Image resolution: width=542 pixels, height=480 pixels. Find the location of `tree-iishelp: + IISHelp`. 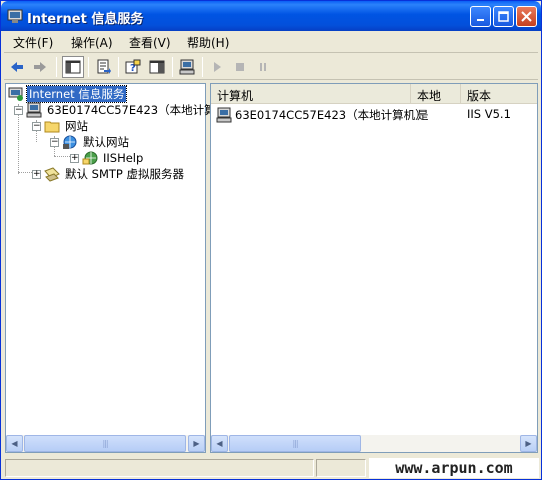

tree-iishelp: + IISHelp is located at coordinates (107, 158).